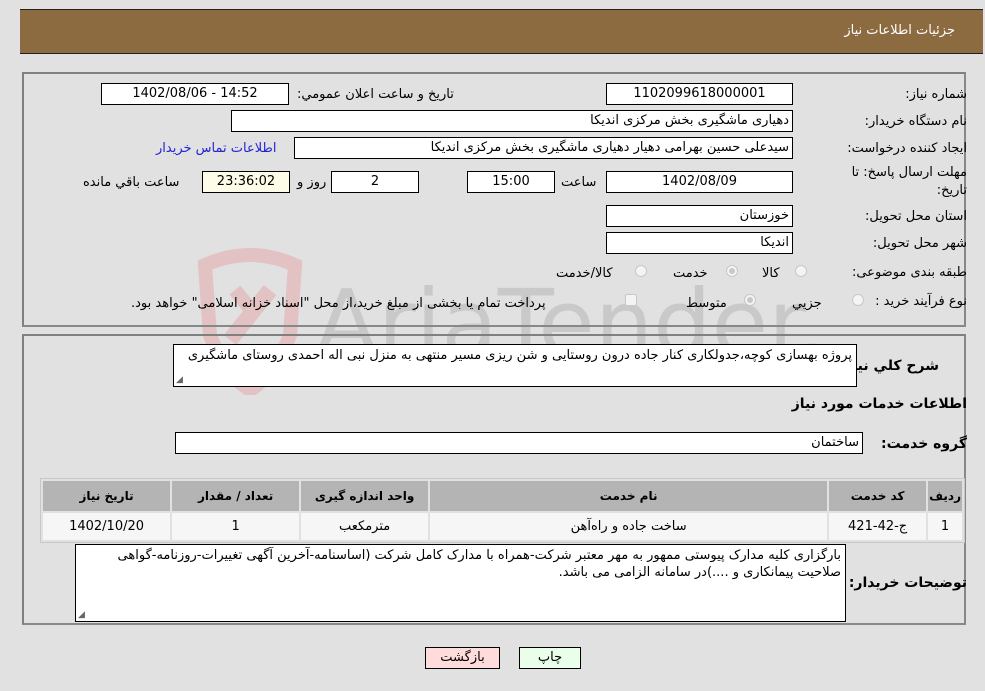  Describe the element at coordinates (690, 273) in the screenshot. I see `category-option-service: خدمت` at that location.